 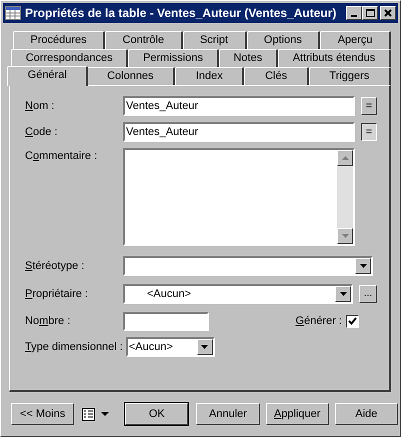 I want to click on checkbox, so click(x=352, y=321).